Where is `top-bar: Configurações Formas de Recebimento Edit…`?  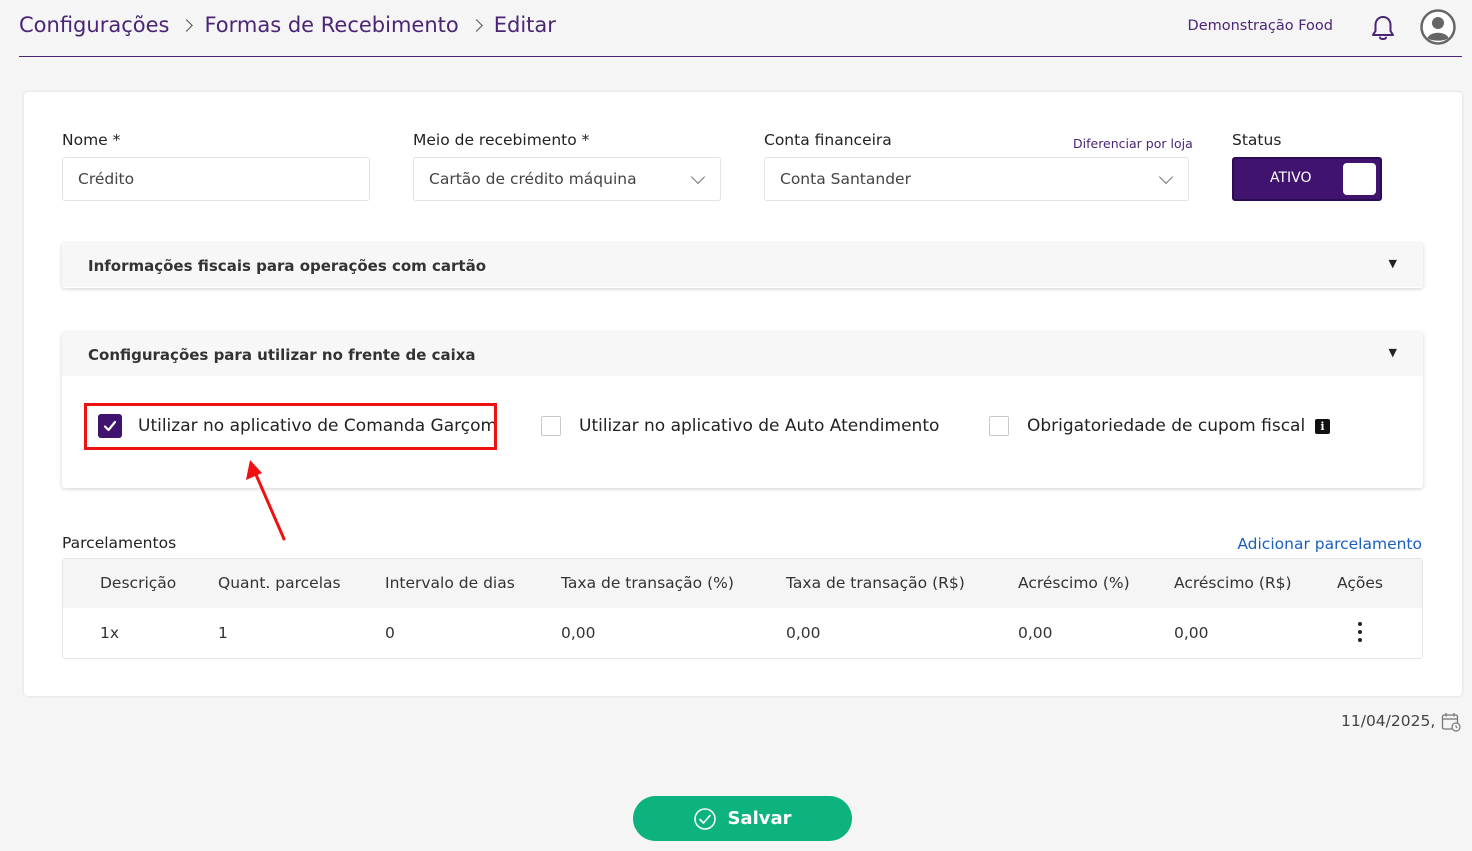 top-bar: Configurações Formas de Recebimento Edit… is located at coordinates (740, 28).